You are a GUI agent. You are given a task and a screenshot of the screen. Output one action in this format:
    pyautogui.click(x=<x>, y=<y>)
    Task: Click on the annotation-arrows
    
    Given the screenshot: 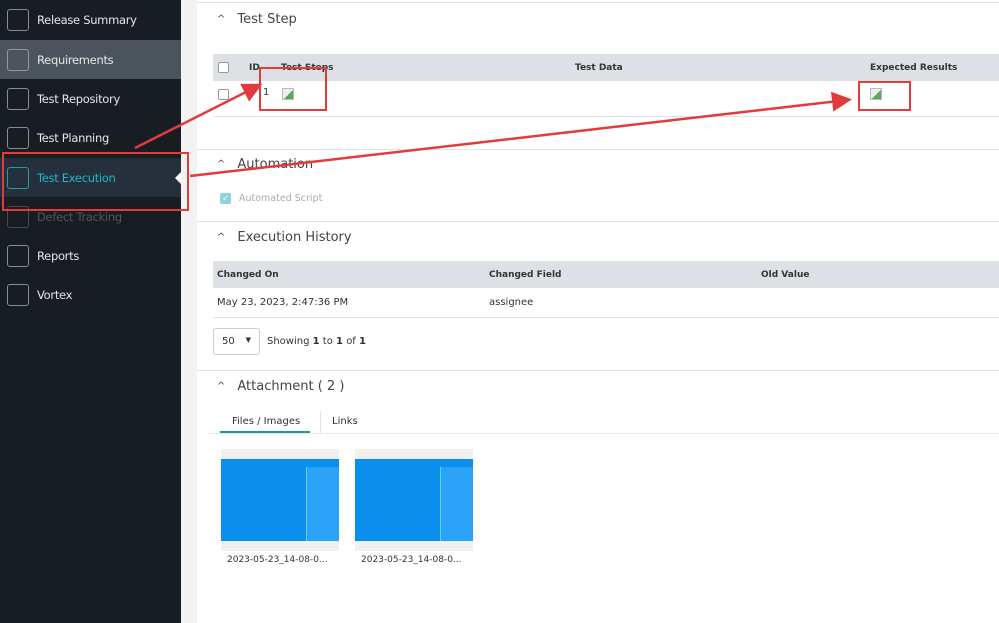 What is the action you would take?
    pyautogui.click(x=493, y=130)
    